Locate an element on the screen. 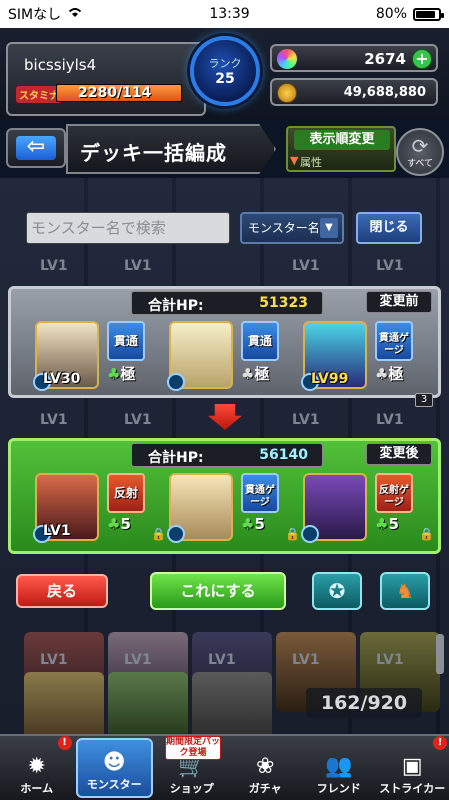  clock: 13:39 is located at coordinates (229, 14).